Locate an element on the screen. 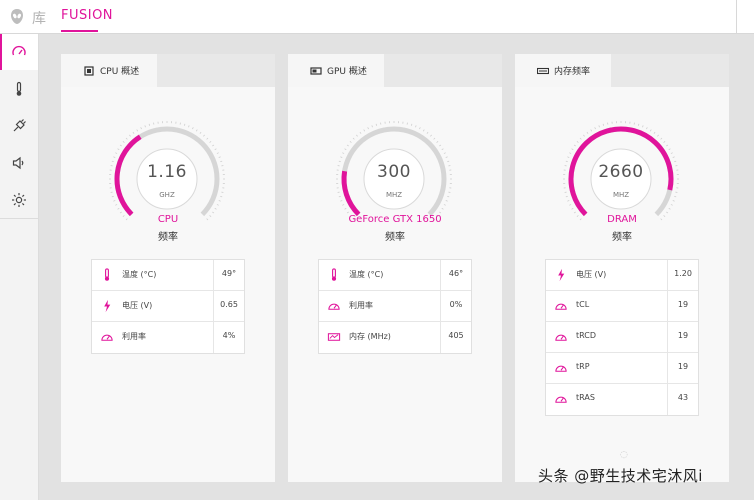  stat-value: 0% is located at coordinates (456, 304).